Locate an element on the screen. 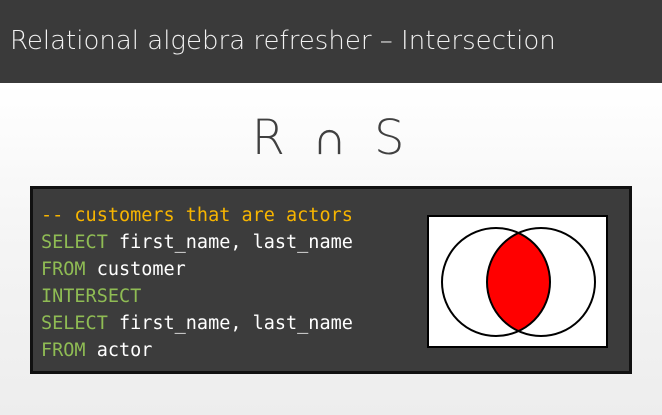 This screenshot has height=415, width=662. code-line: -- customers that are actors is located at coordinates (197, 215).